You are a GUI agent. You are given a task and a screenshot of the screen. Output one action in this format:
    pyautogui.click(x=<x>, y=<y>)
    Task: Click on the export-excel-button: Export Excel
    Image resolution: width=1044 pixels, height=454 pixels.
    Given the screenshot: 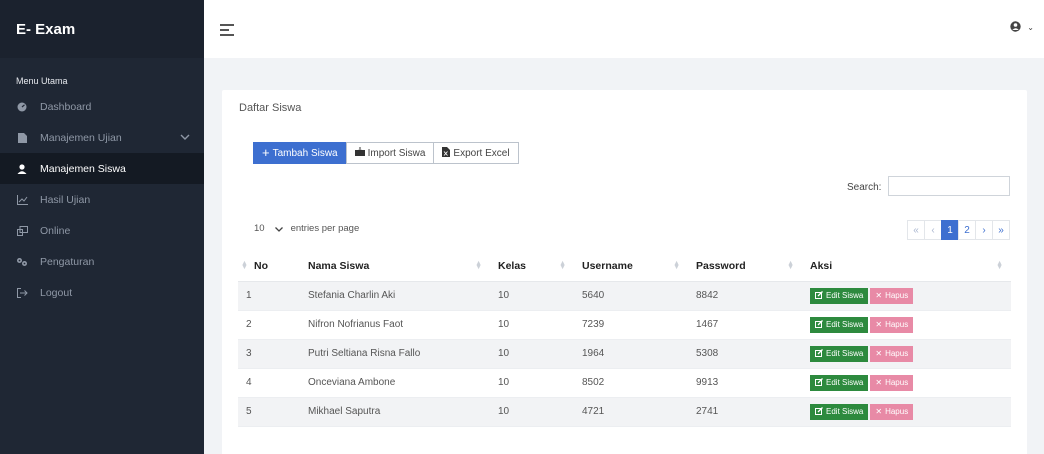 What is the action you would take?
    pyautogui.click(x=476, y=153)
    